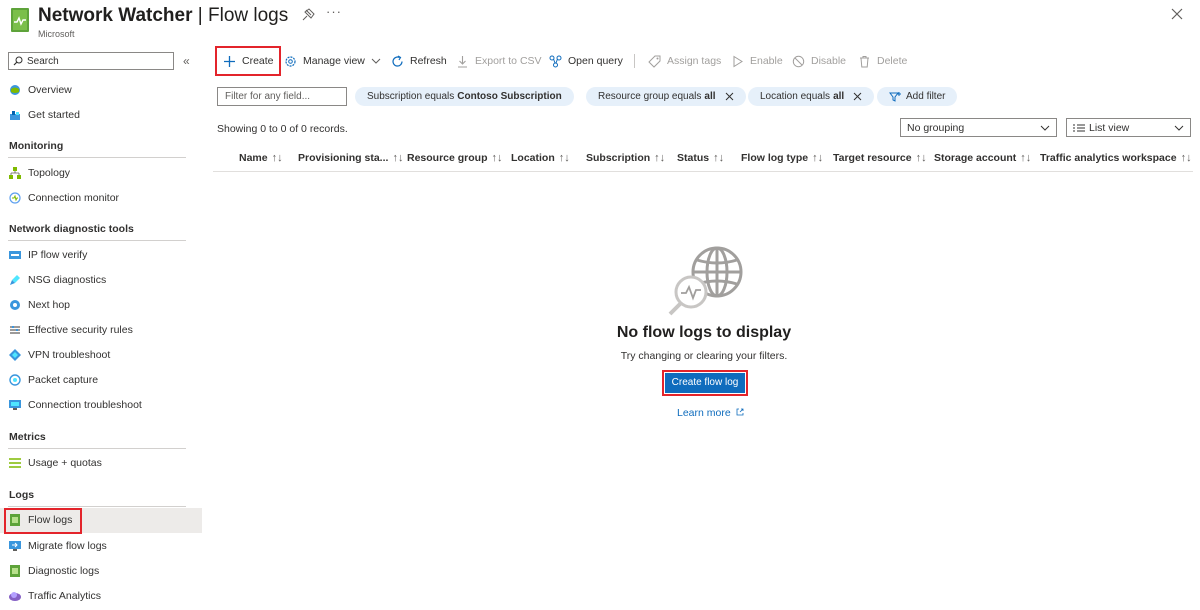  I want to click on grouping-dropdown: No grouping, so click(978, 127).